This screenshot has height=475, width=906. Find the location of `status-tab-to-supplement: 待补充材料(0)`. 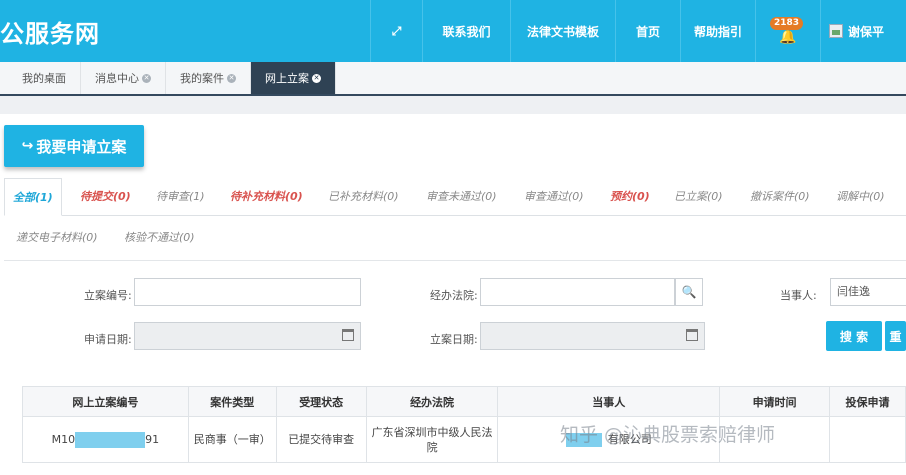

status-tab-to-supplement: 待补充材料(0) is located at coordinates (266, 197).